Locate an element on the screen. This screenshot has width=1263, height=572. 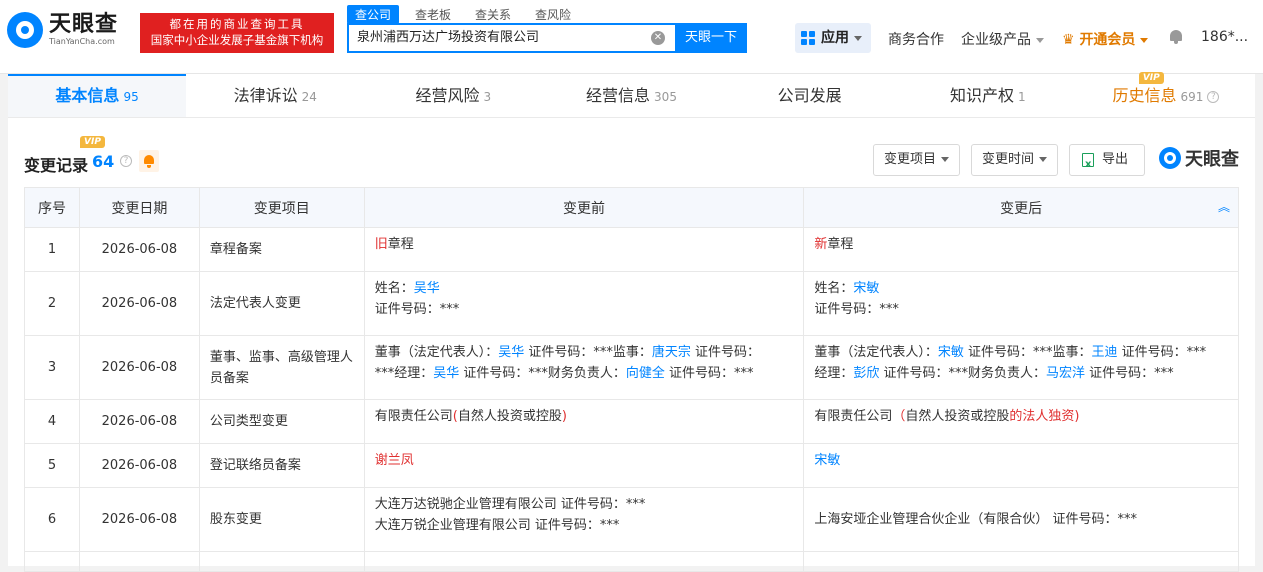
export-button: 导出 is located at coordinates (1107, 162).